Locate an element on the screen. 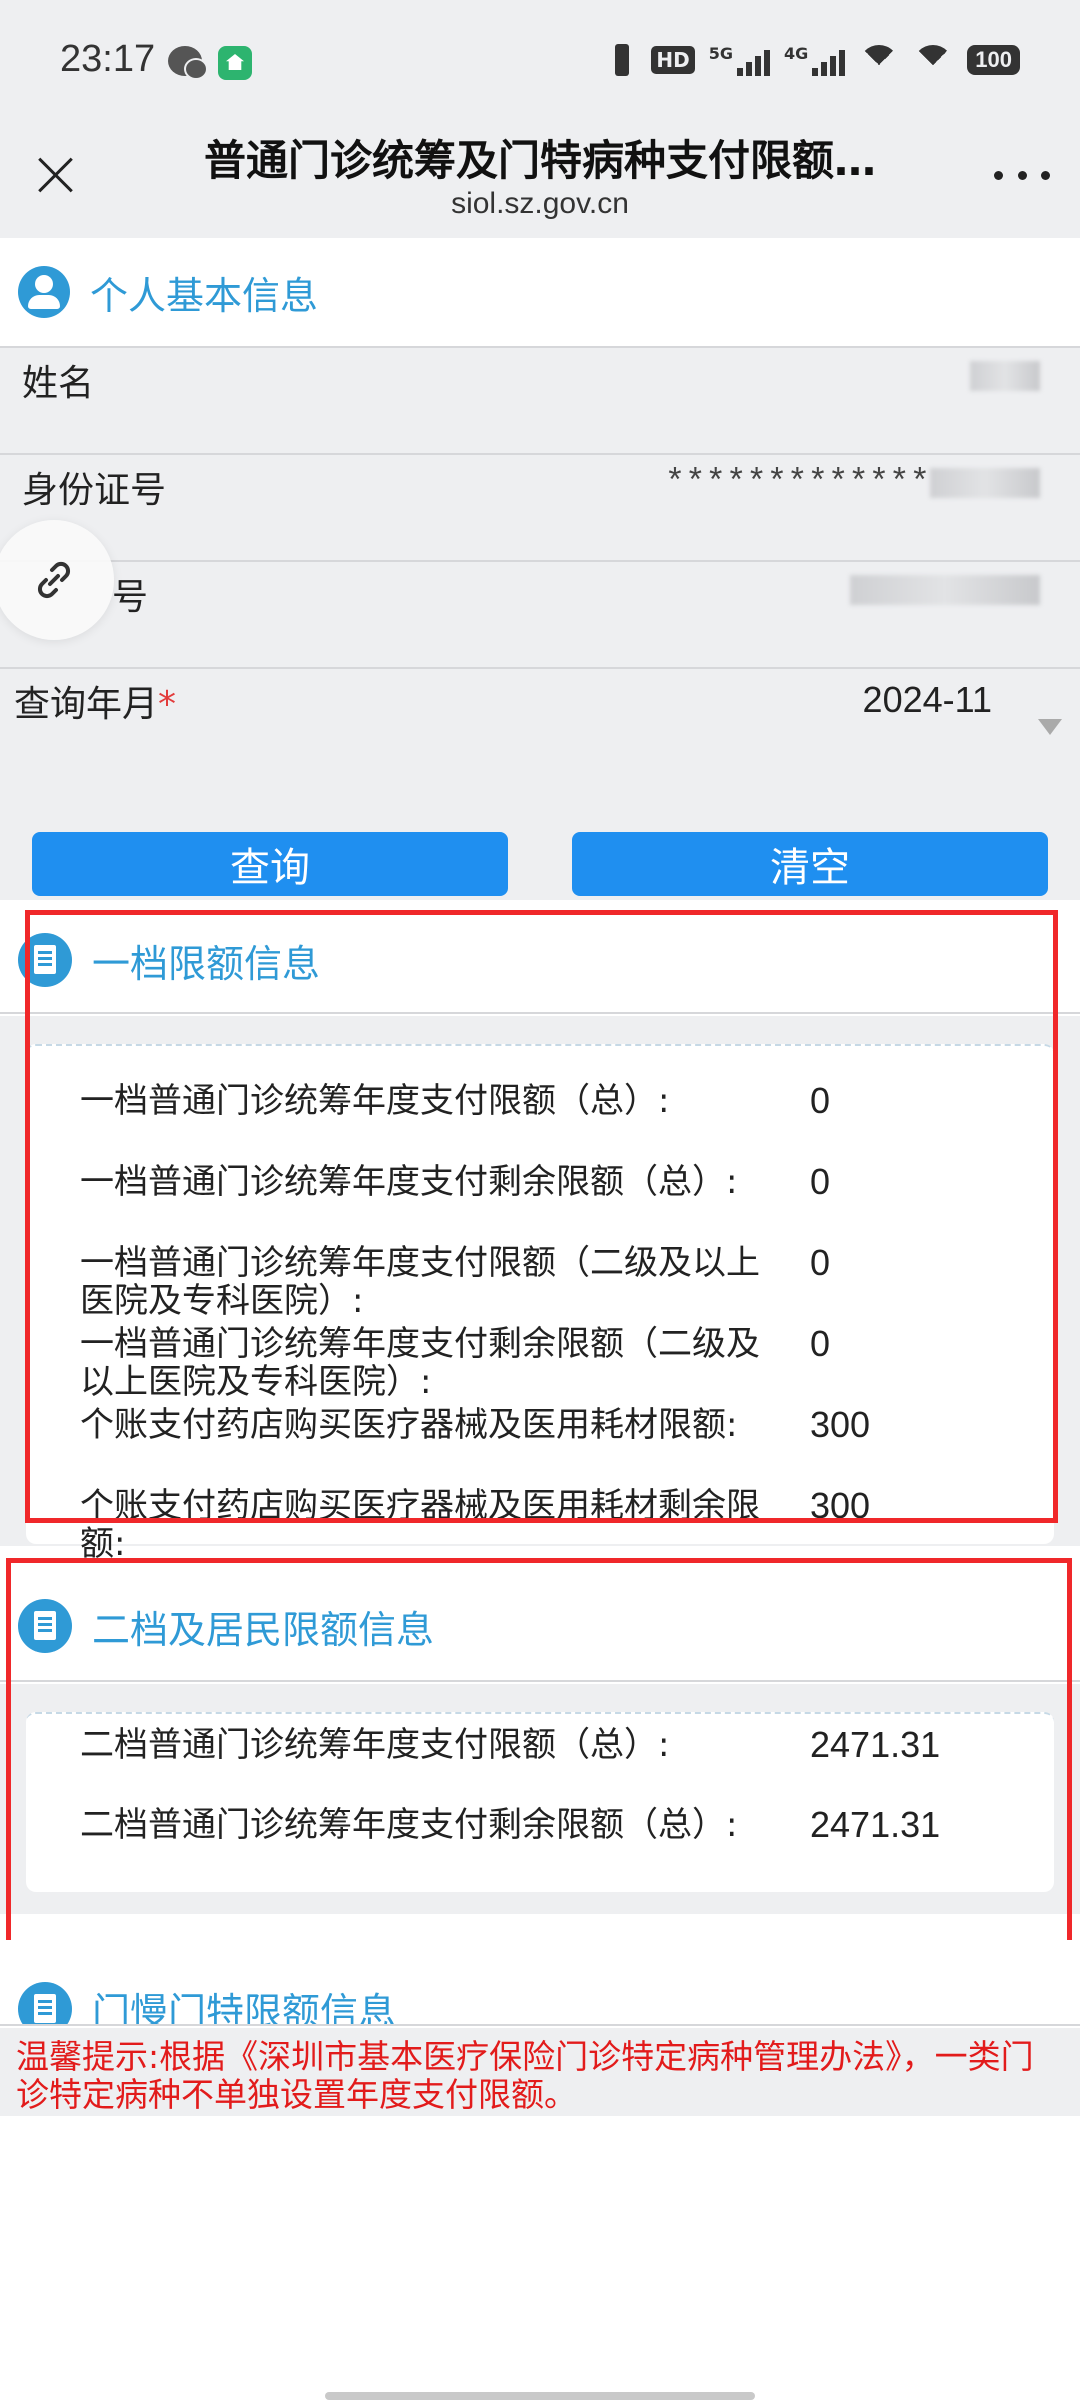  document-icon is located at coordinates (45, 2003).